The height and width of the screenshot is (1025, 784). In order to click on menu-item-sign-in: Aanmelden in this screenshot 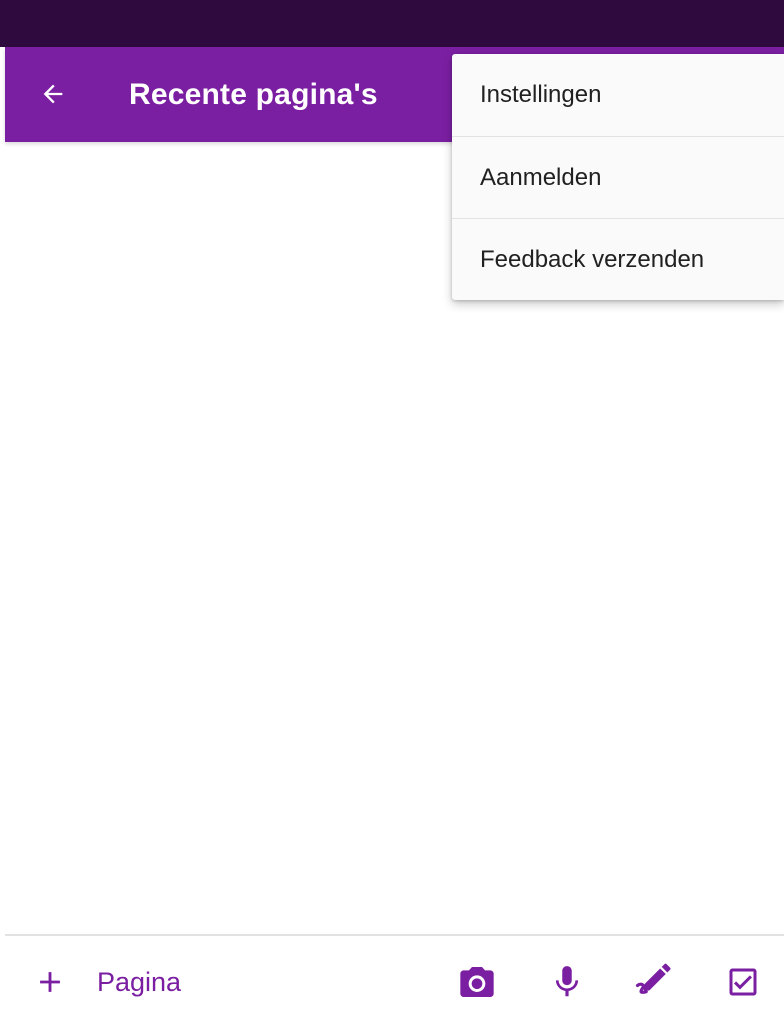, I will do `click(618, 177)`.